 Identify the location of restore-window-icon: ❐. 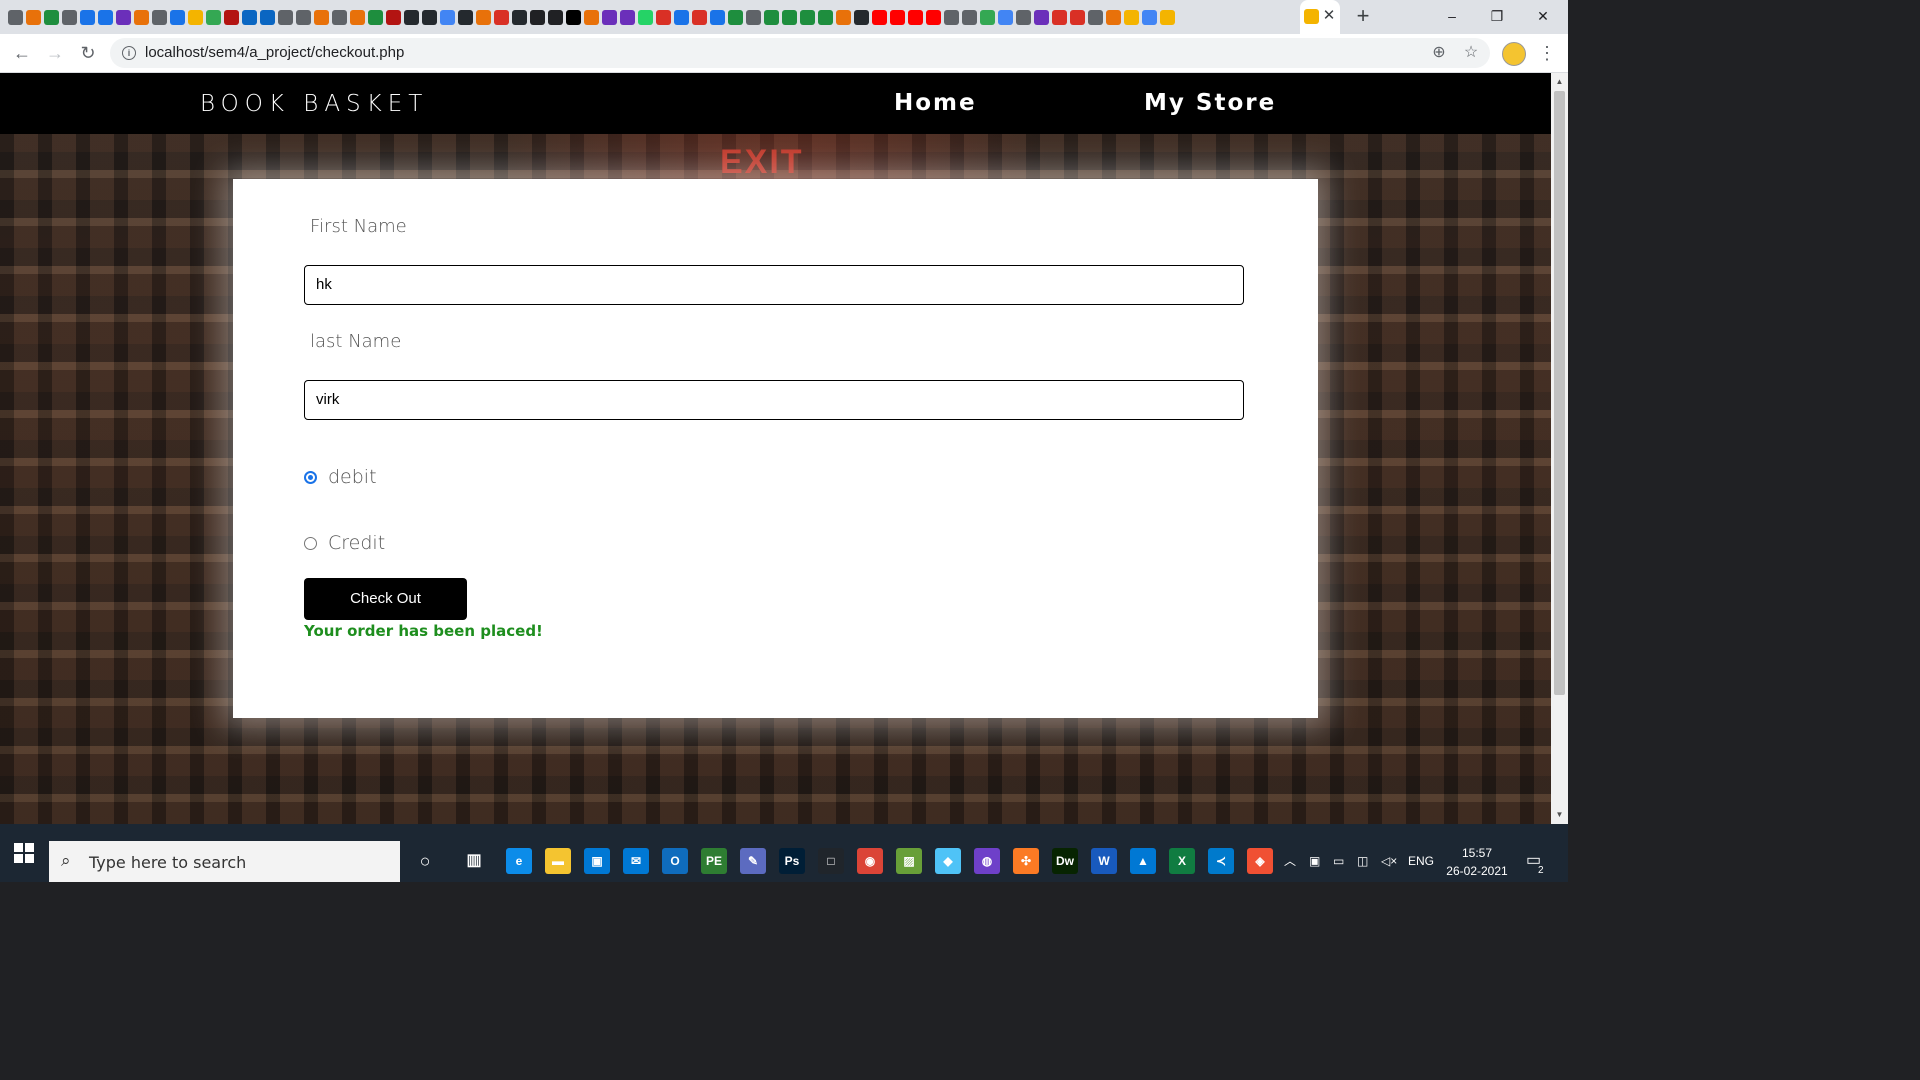
(1497, 16).